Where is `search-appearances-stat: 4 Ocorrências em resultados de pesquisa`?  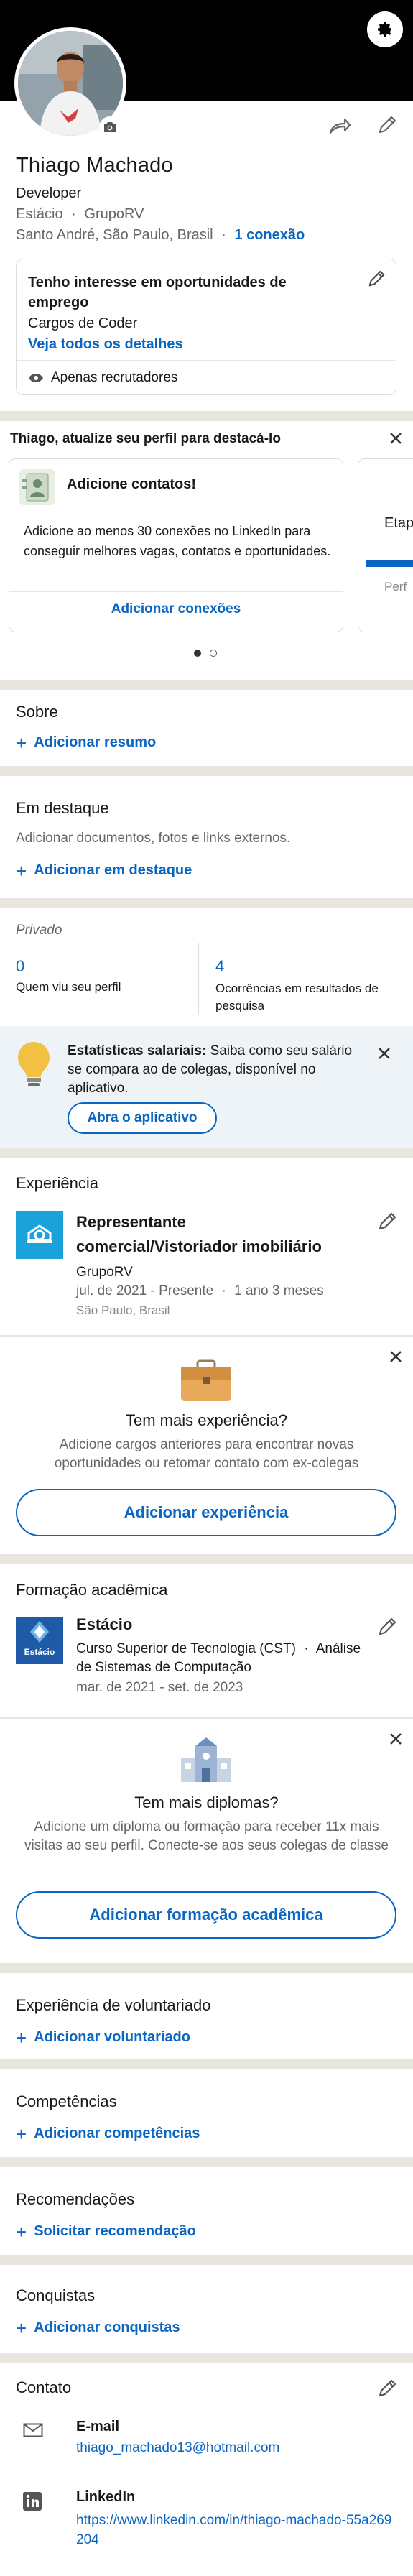
search-appearances-stat: 4 Ocorrências em resultados de pesquisa is located at coordinates (305, 986).